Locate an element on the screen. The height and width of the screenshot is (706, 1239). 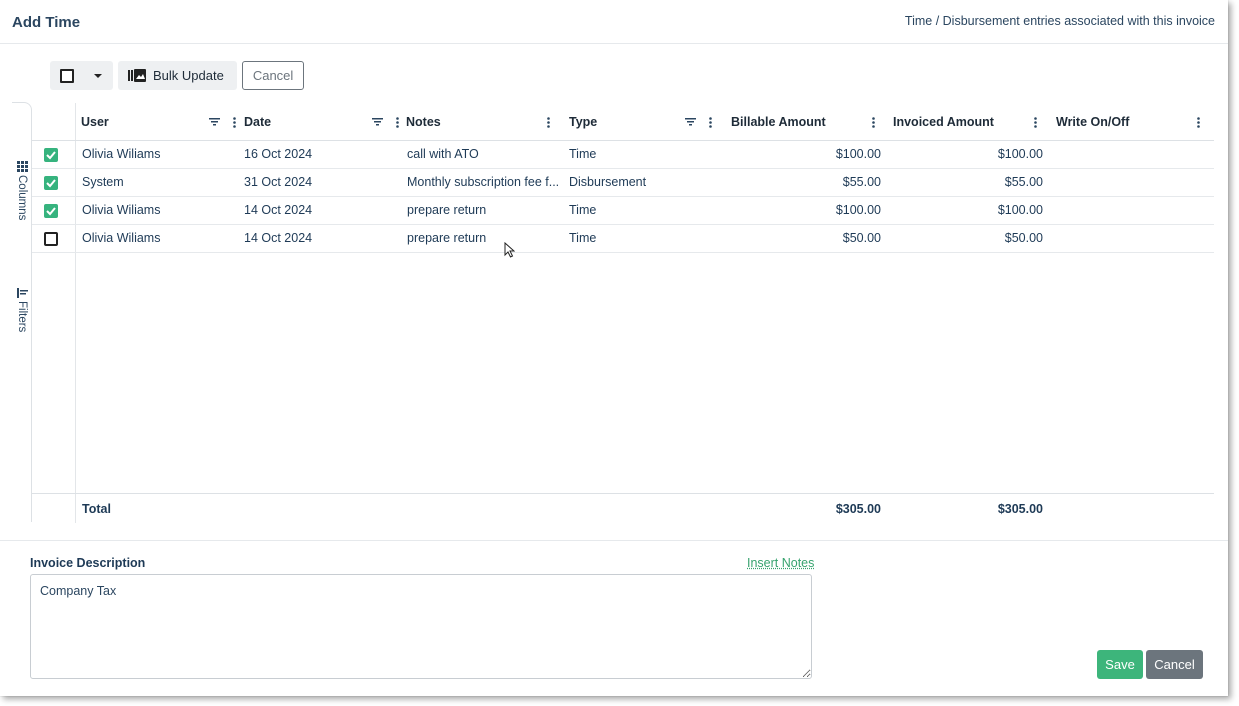
cell-invoiced-amount: $50.00 is located at coordinates (1023, 238).